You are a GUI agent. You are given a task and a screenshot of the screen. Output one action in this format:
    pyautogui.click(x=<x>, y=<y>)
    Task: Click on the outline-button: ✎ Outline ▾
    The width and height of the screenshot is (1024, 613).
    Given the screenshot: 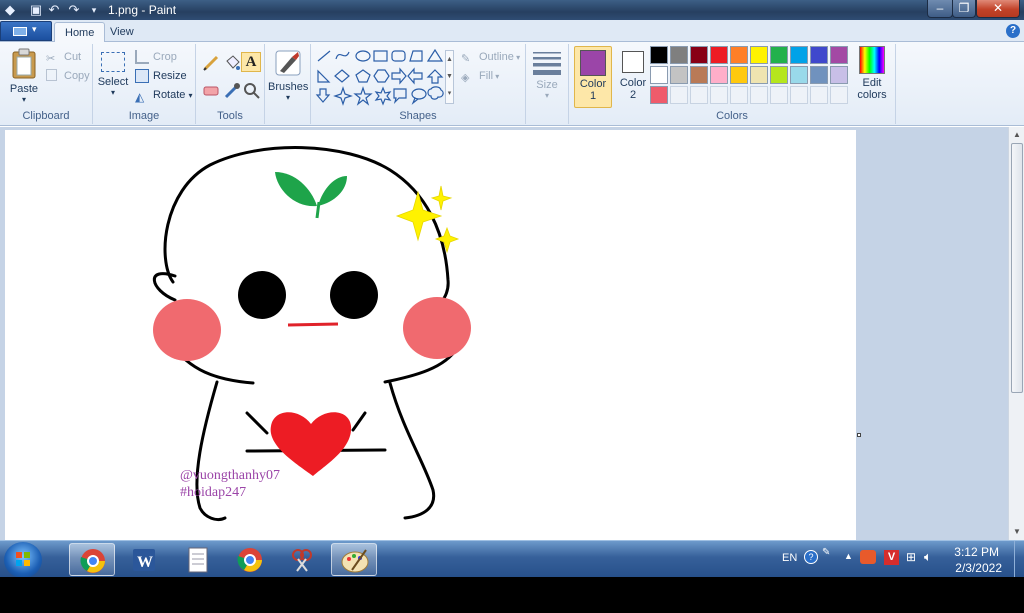 What is the action you would take?
    pyautogui.click(x=490, y=57)
    